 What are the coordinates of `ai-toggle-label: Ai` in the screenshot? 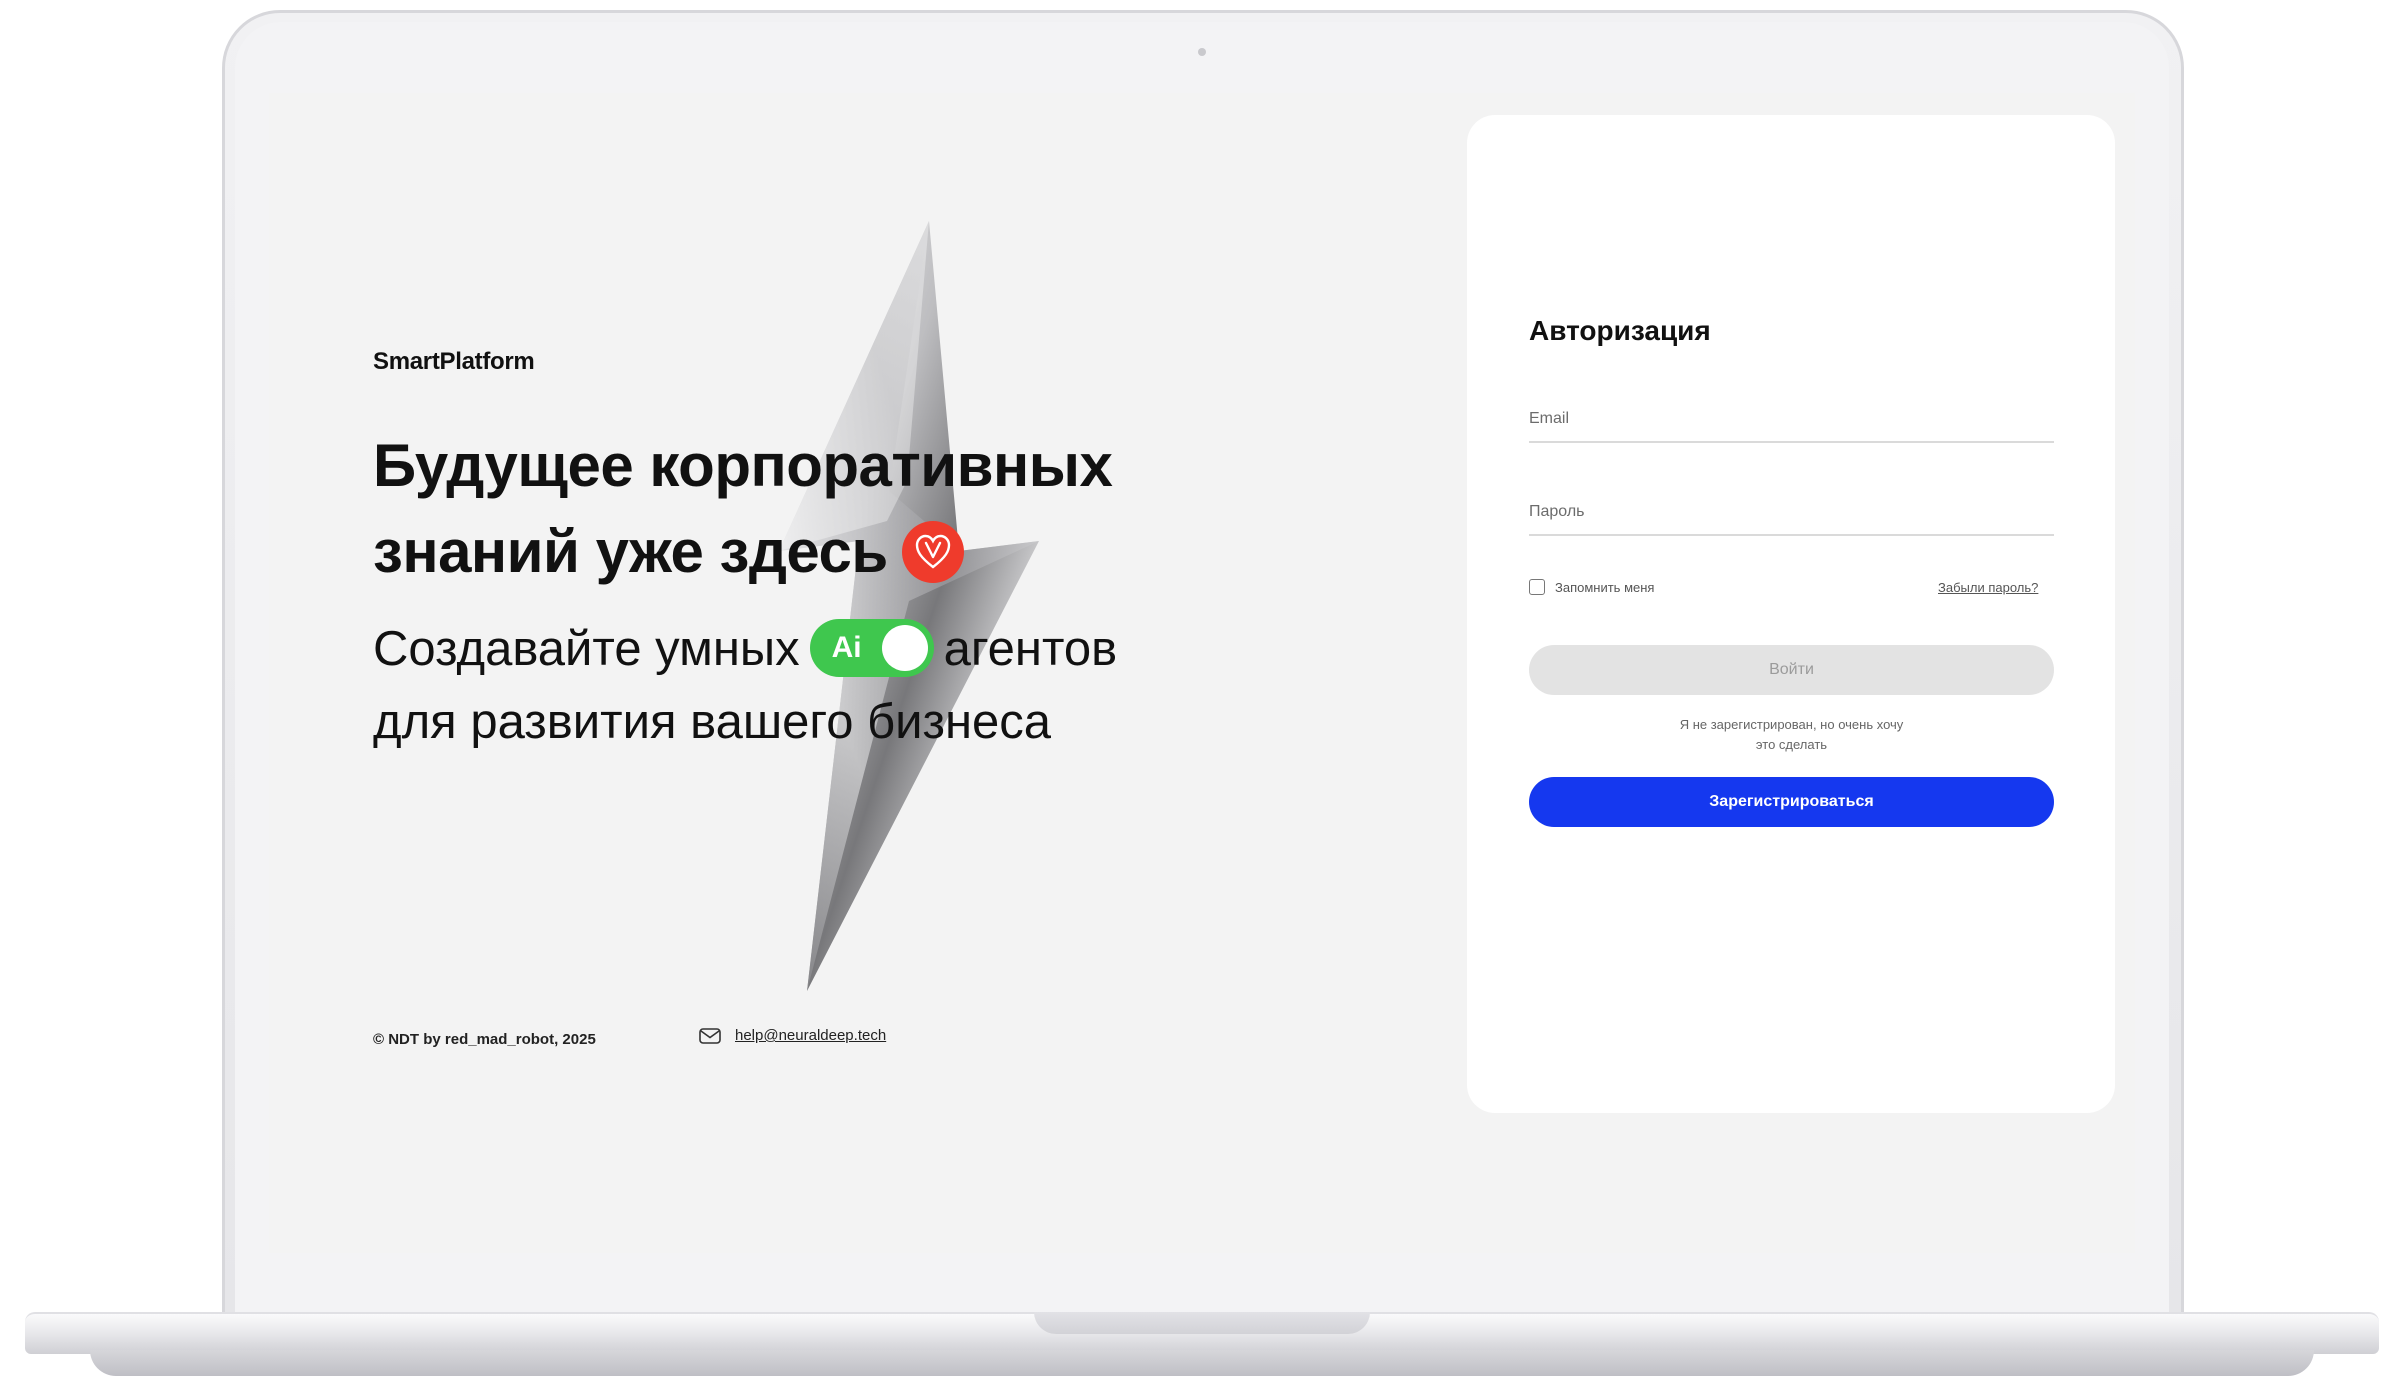 It's located at (846, 648).